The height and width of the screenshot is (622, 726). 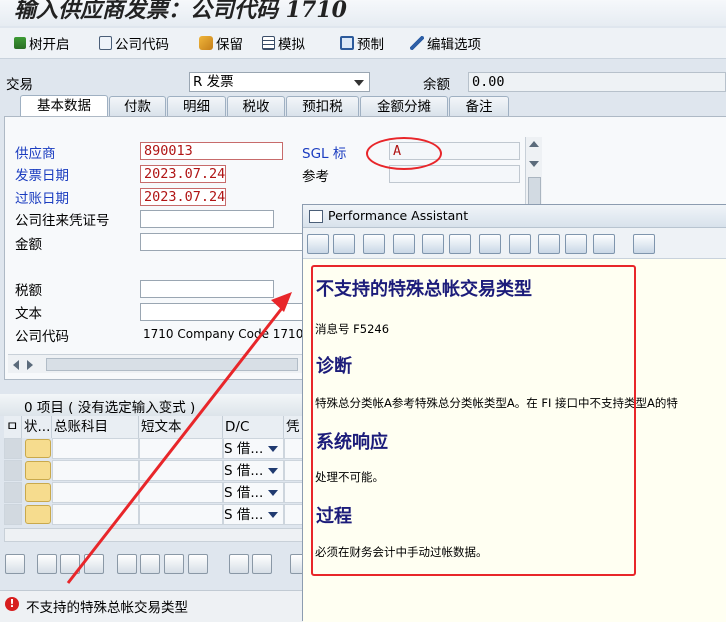 What do you see at coordinates (281, 302) in the screenshot?
I see `arrow-head` at bounding box center [281, 302].